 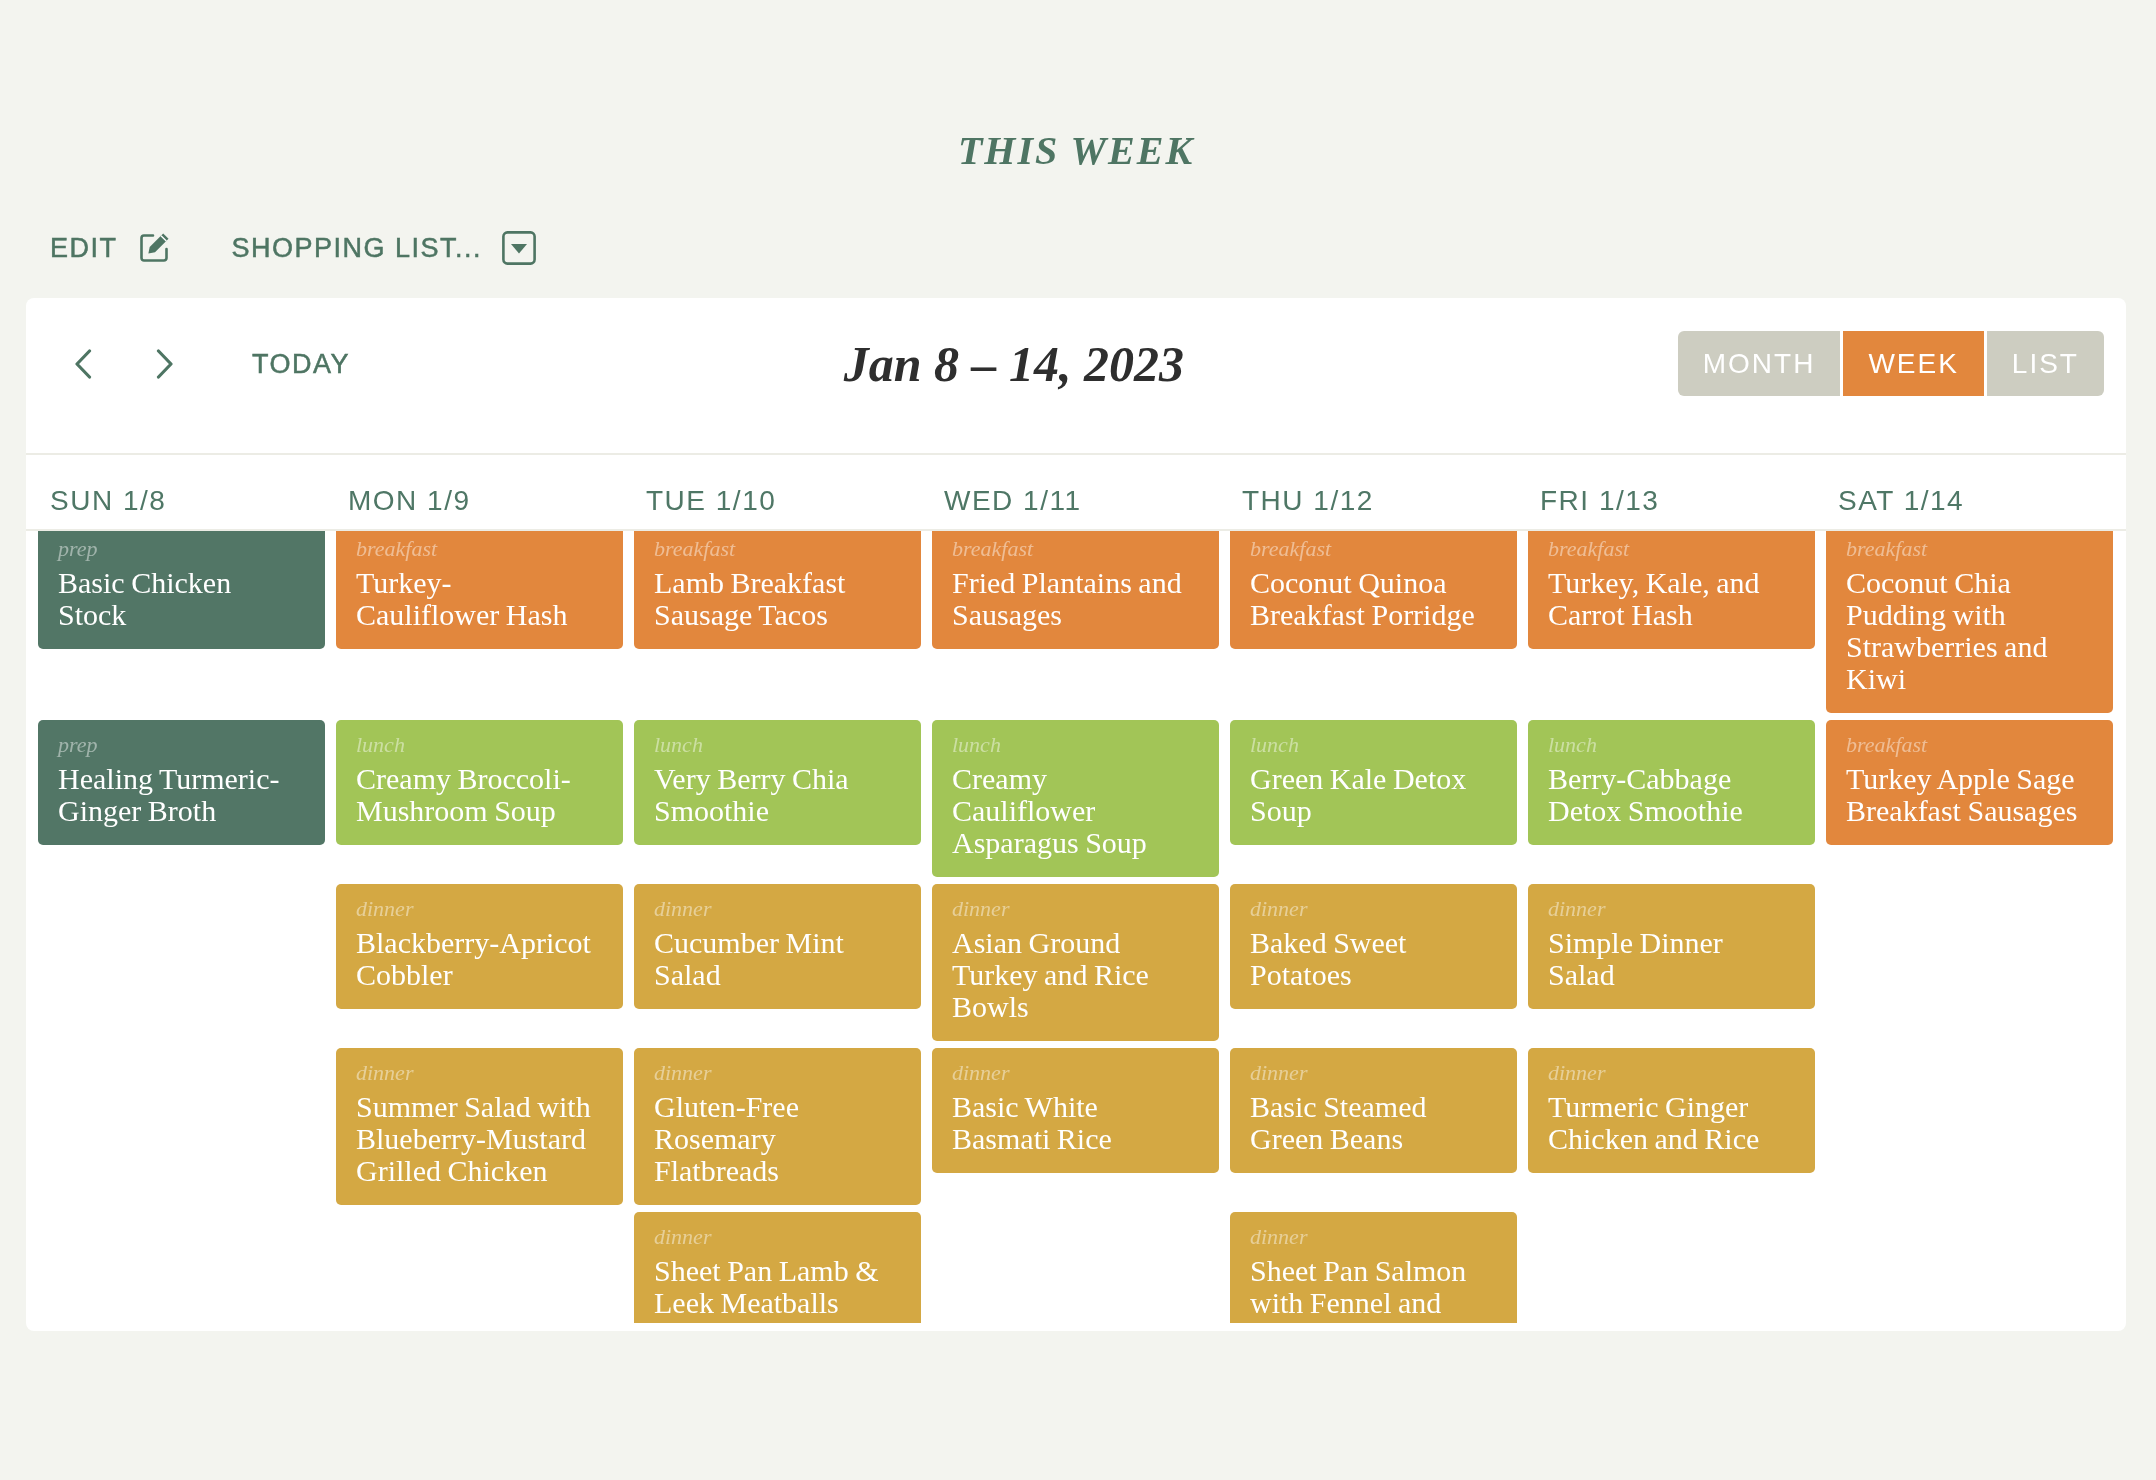 I want to click on meal-title: Healing Turmeric-Ginger Broth, so click(x=169, y=795).